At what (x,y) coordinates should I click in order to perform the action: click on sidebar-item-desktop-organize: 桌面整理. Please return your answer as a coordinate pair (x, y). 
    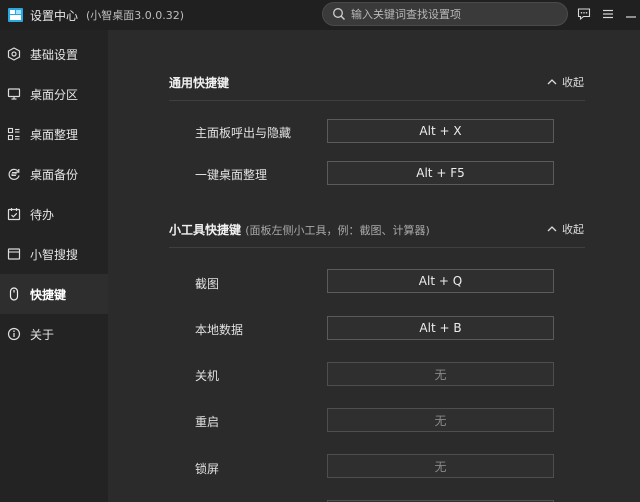
    Looking at the image, I should click on (54, 134).